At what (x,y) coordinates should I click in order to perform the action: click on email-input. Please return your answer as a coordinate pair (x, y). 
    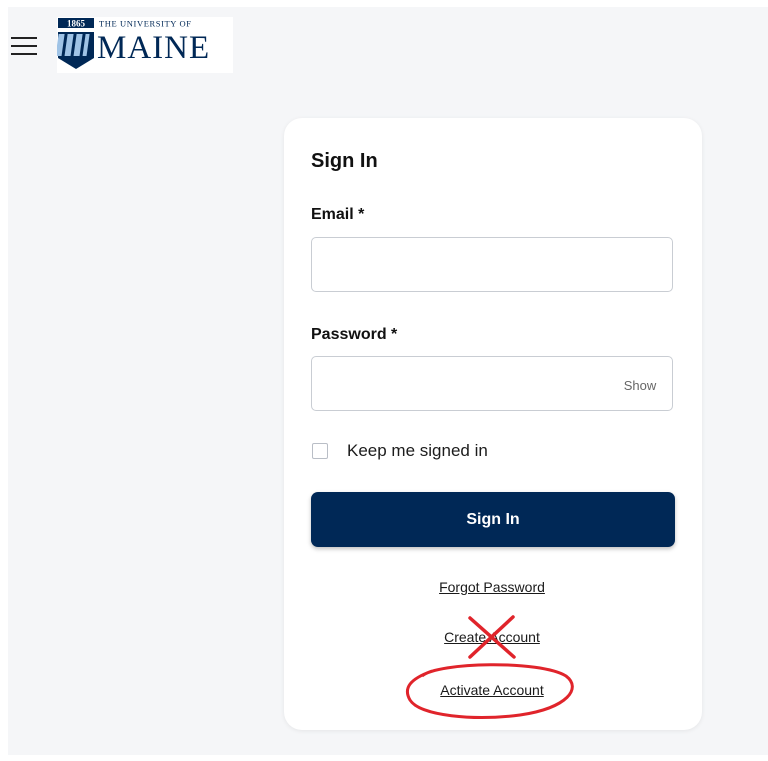
    Looking at the image, I should click on (492, 264).